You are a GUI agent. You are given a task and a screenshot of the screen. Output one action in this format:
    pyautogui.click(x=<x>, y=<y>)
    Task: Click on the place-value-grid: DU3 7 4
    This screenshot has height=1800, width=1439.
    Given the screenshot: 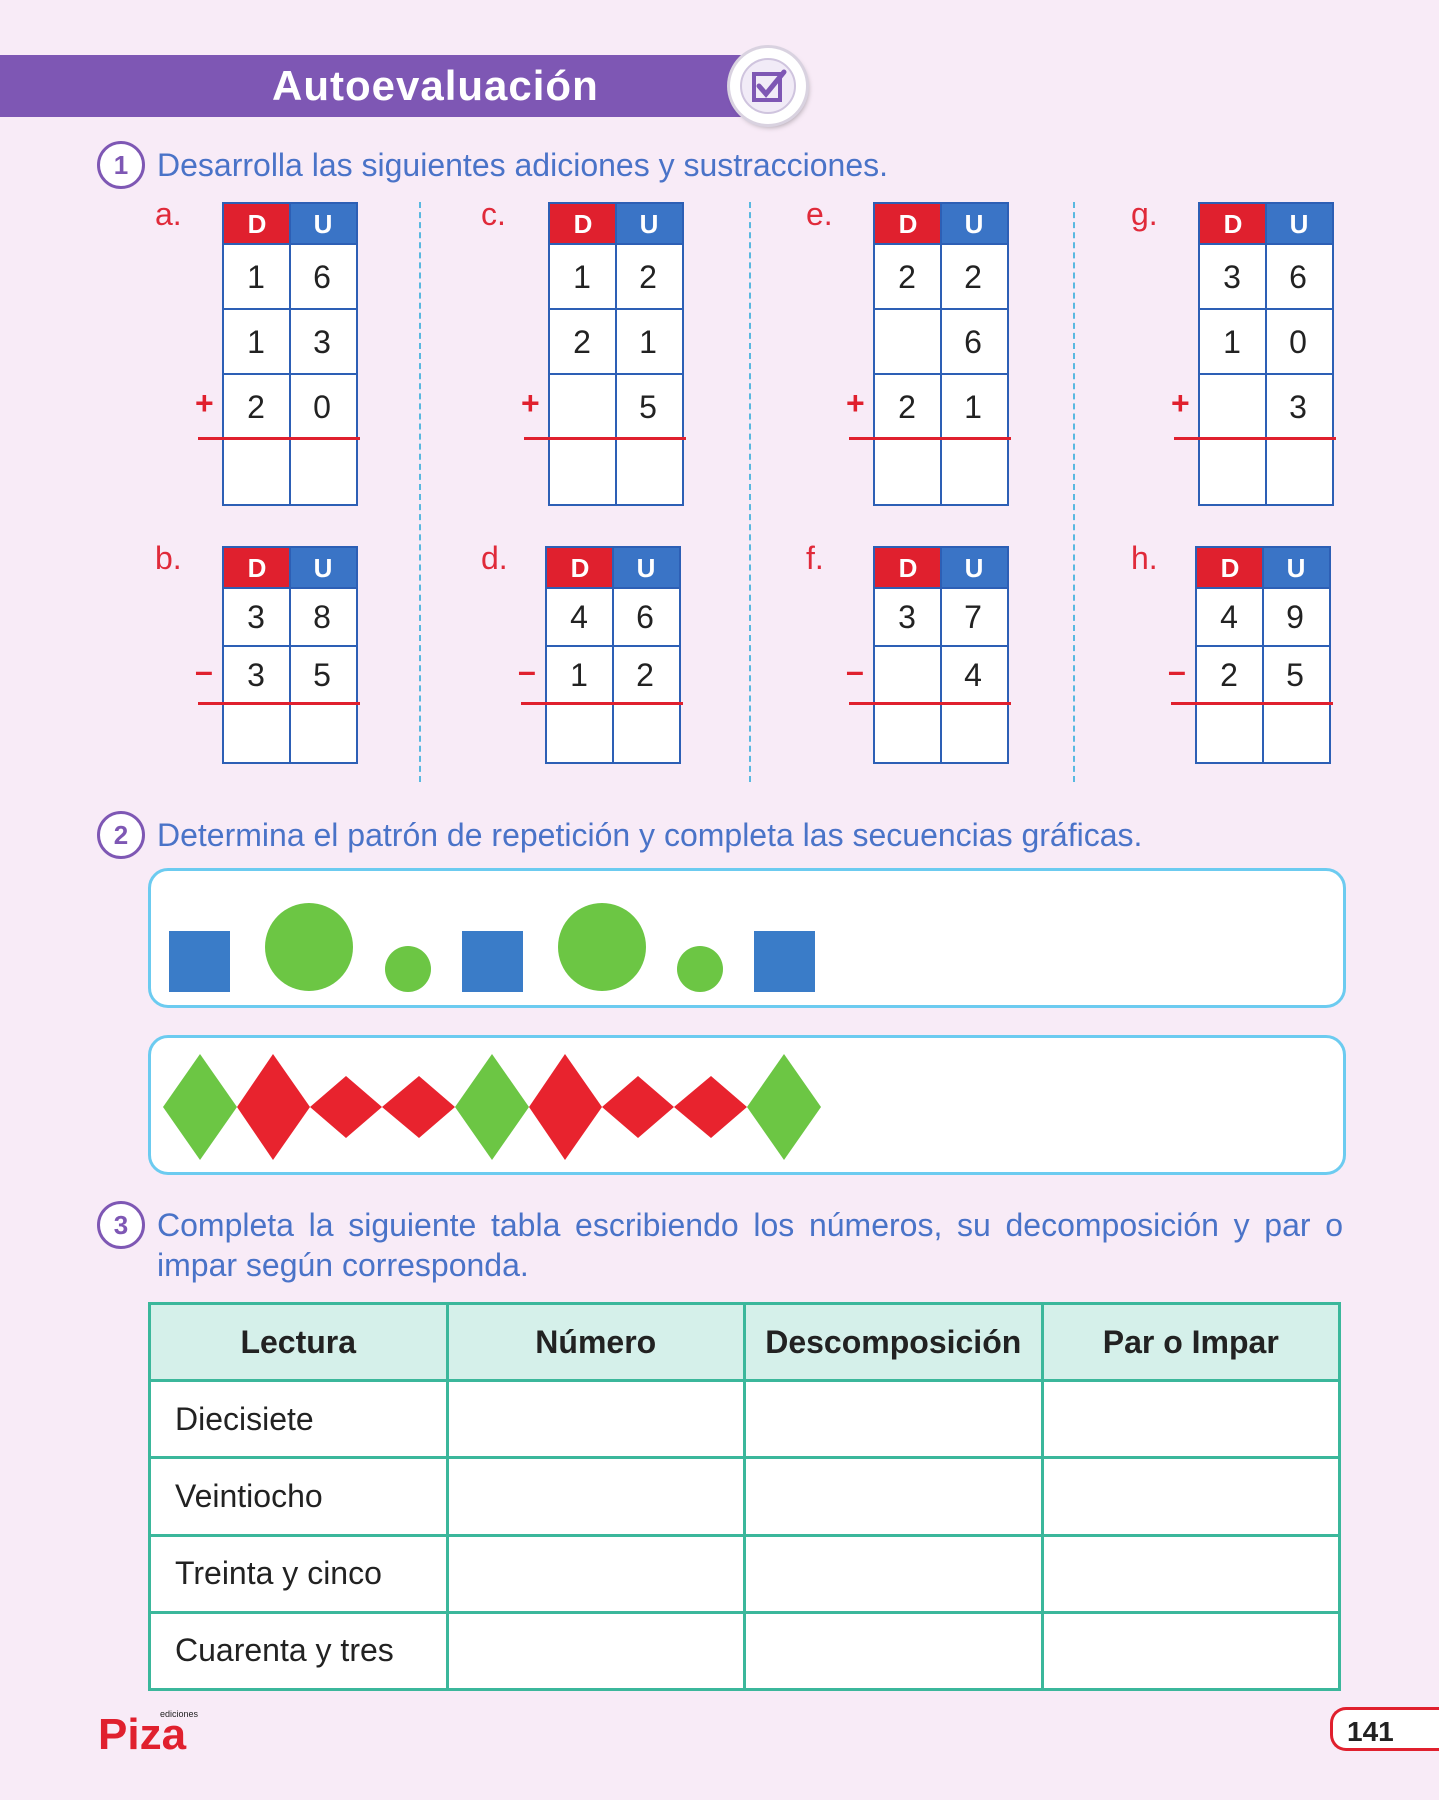 What is the action you would take?
    pyautogui.click(x=941, y=655)
    